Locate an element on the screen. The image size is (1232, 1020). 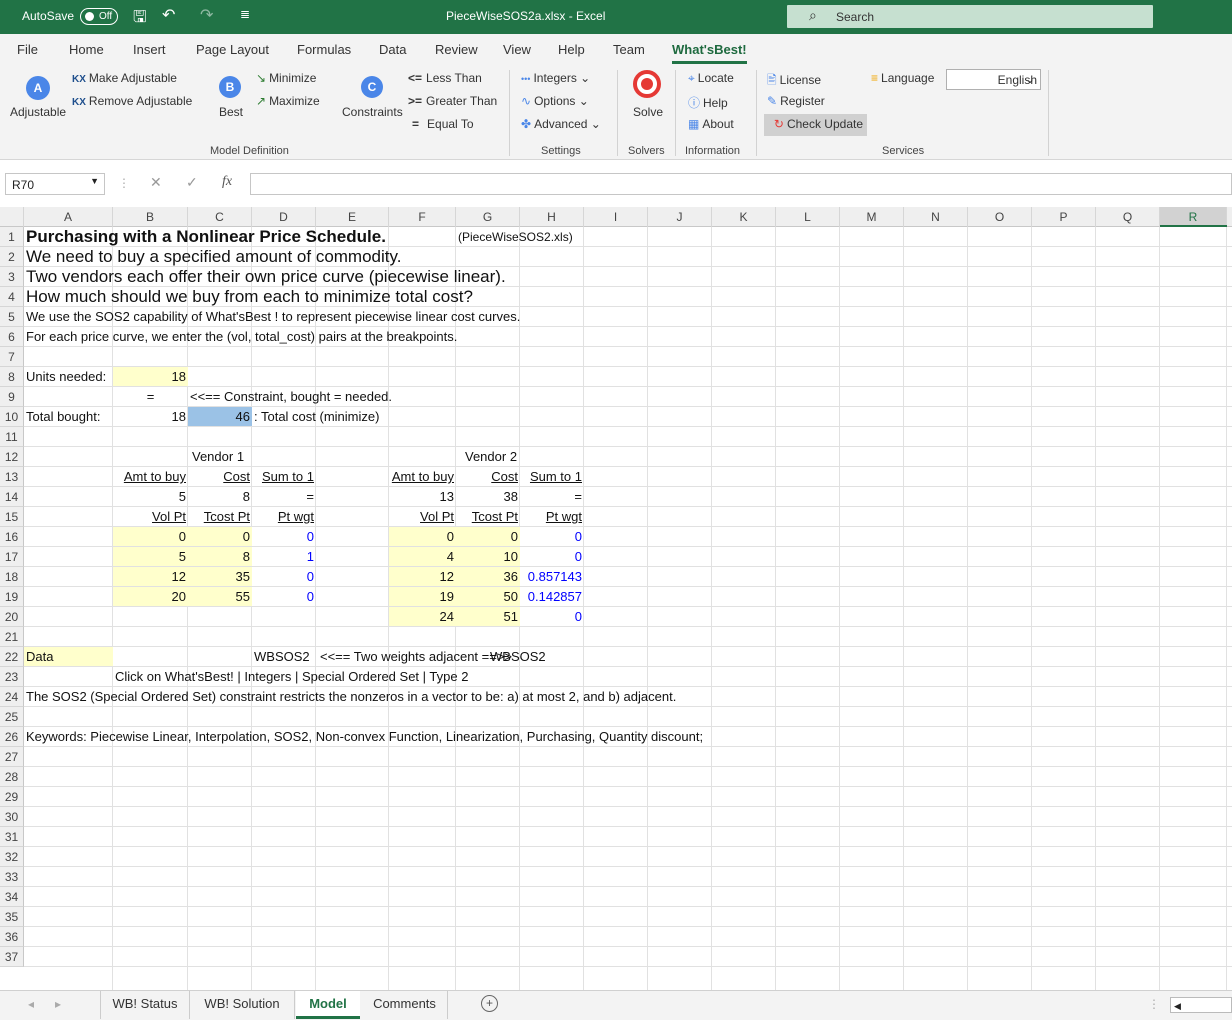
cell-pt-wgt: 0.142857 is located at coordinates (552, 596).